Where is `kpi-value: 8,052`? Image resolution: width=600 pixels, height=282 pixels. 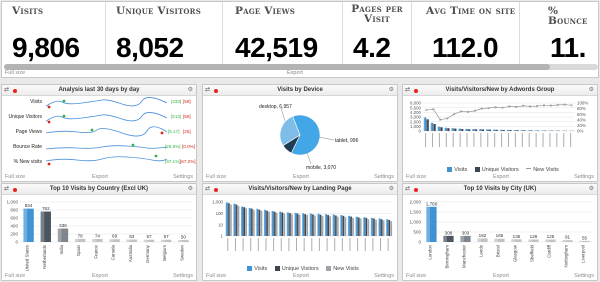
kpi-value: 8,052 is located at coordinates (150, 47).